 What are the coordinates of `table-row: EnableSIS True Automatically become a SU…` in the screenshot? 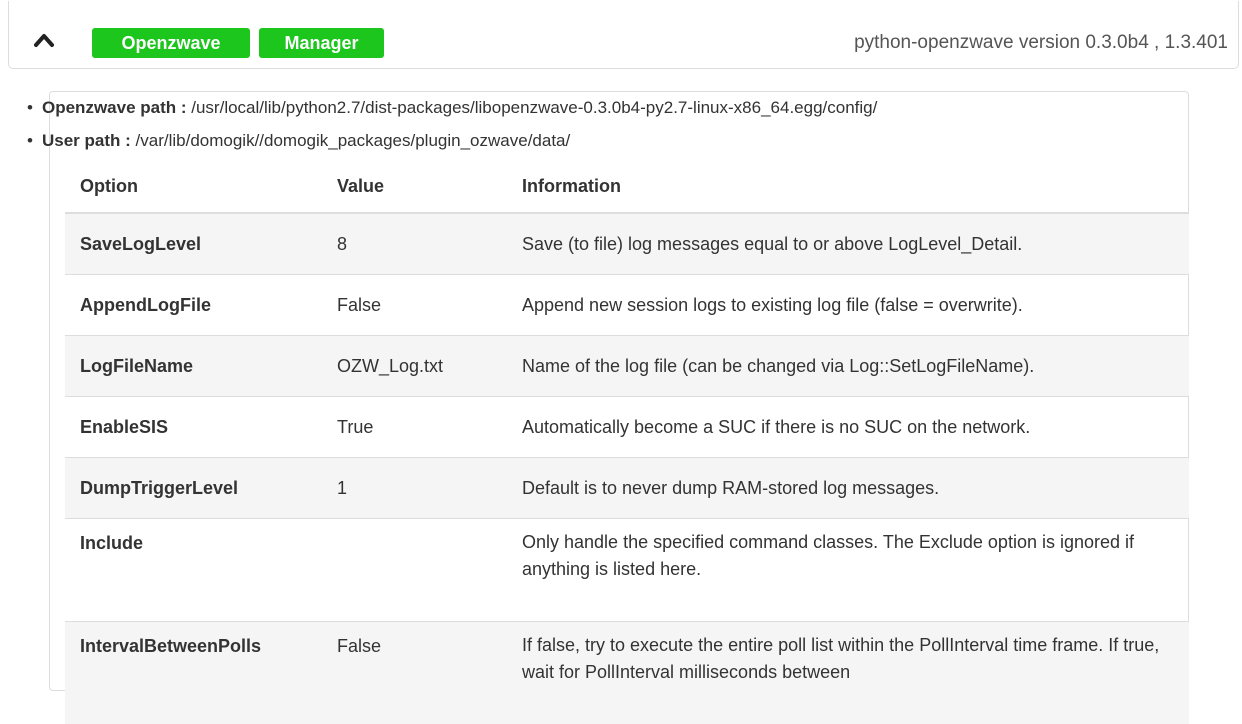 It's located at (627, 427).